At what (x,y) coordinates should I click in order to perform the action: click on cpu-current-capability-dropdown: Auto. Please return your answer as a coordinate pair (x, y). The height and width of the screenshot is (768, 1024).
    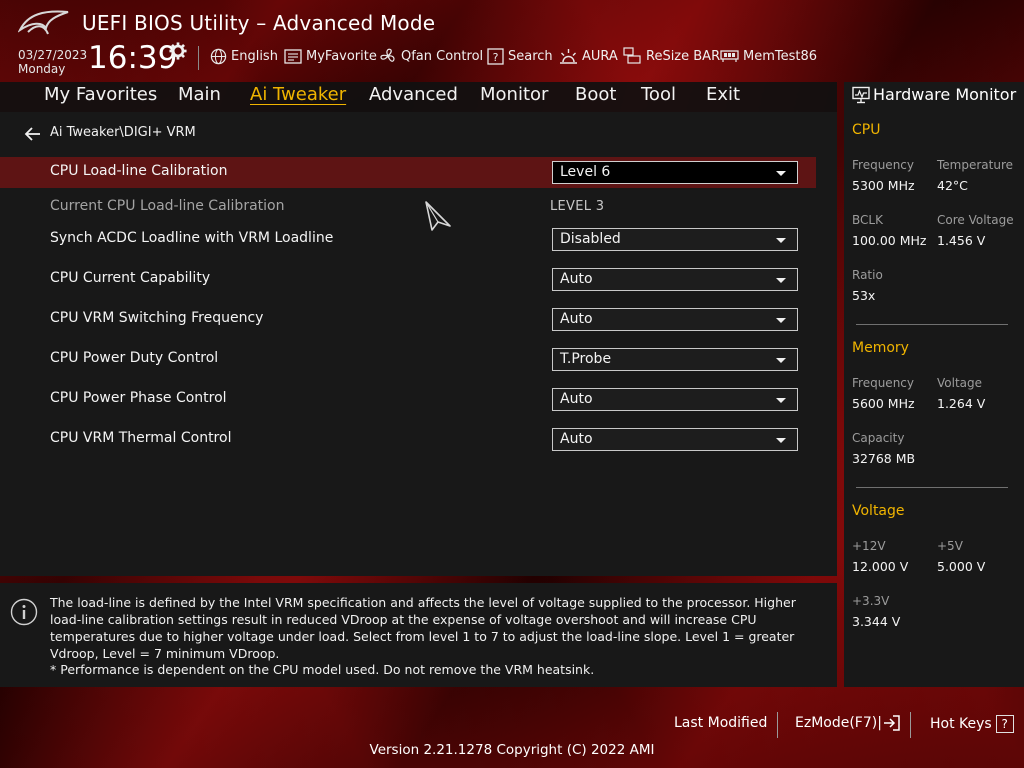
    Looking at the image, I should click on (675, 279).